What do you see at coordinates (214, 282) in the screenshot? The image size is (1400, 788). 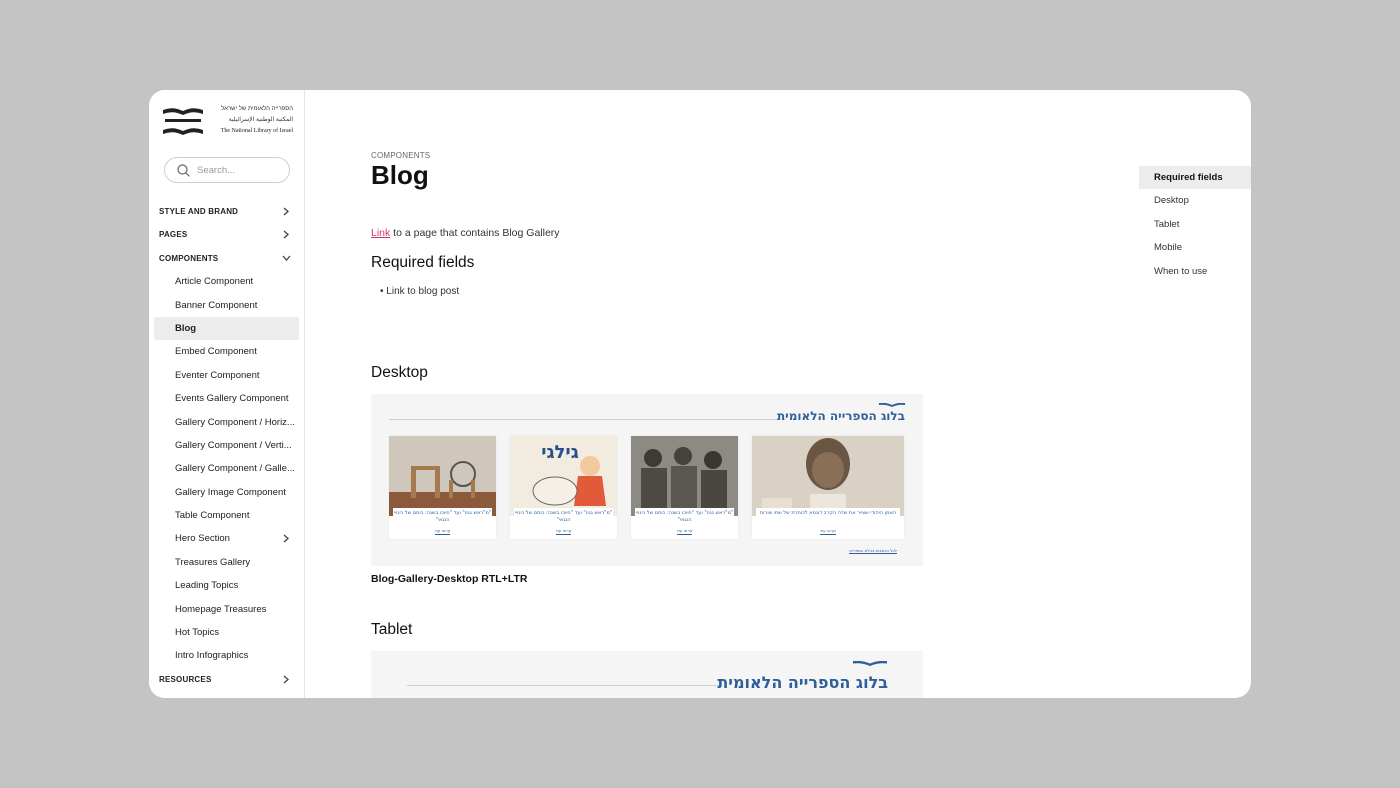 I see `nav-label: Article Component` at bounding box center [214, 282].